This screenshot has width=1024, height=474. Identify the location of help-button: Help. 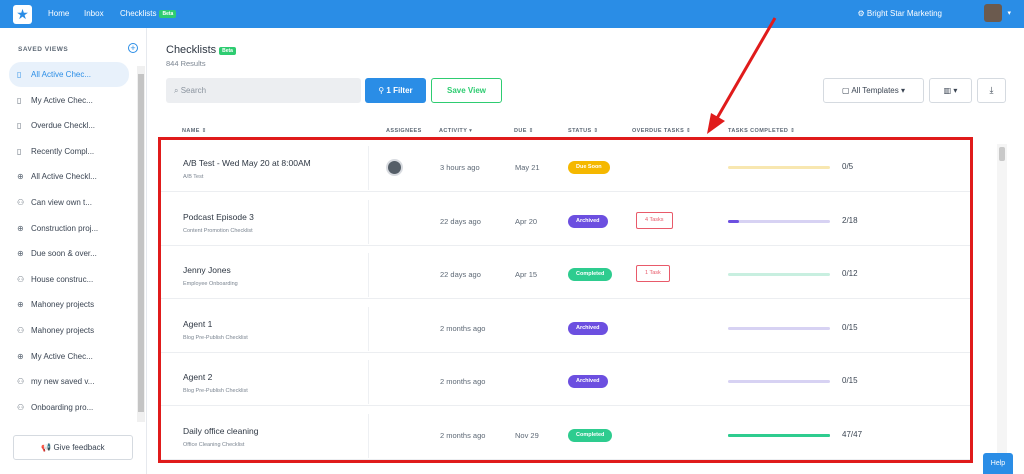
(998, 463).